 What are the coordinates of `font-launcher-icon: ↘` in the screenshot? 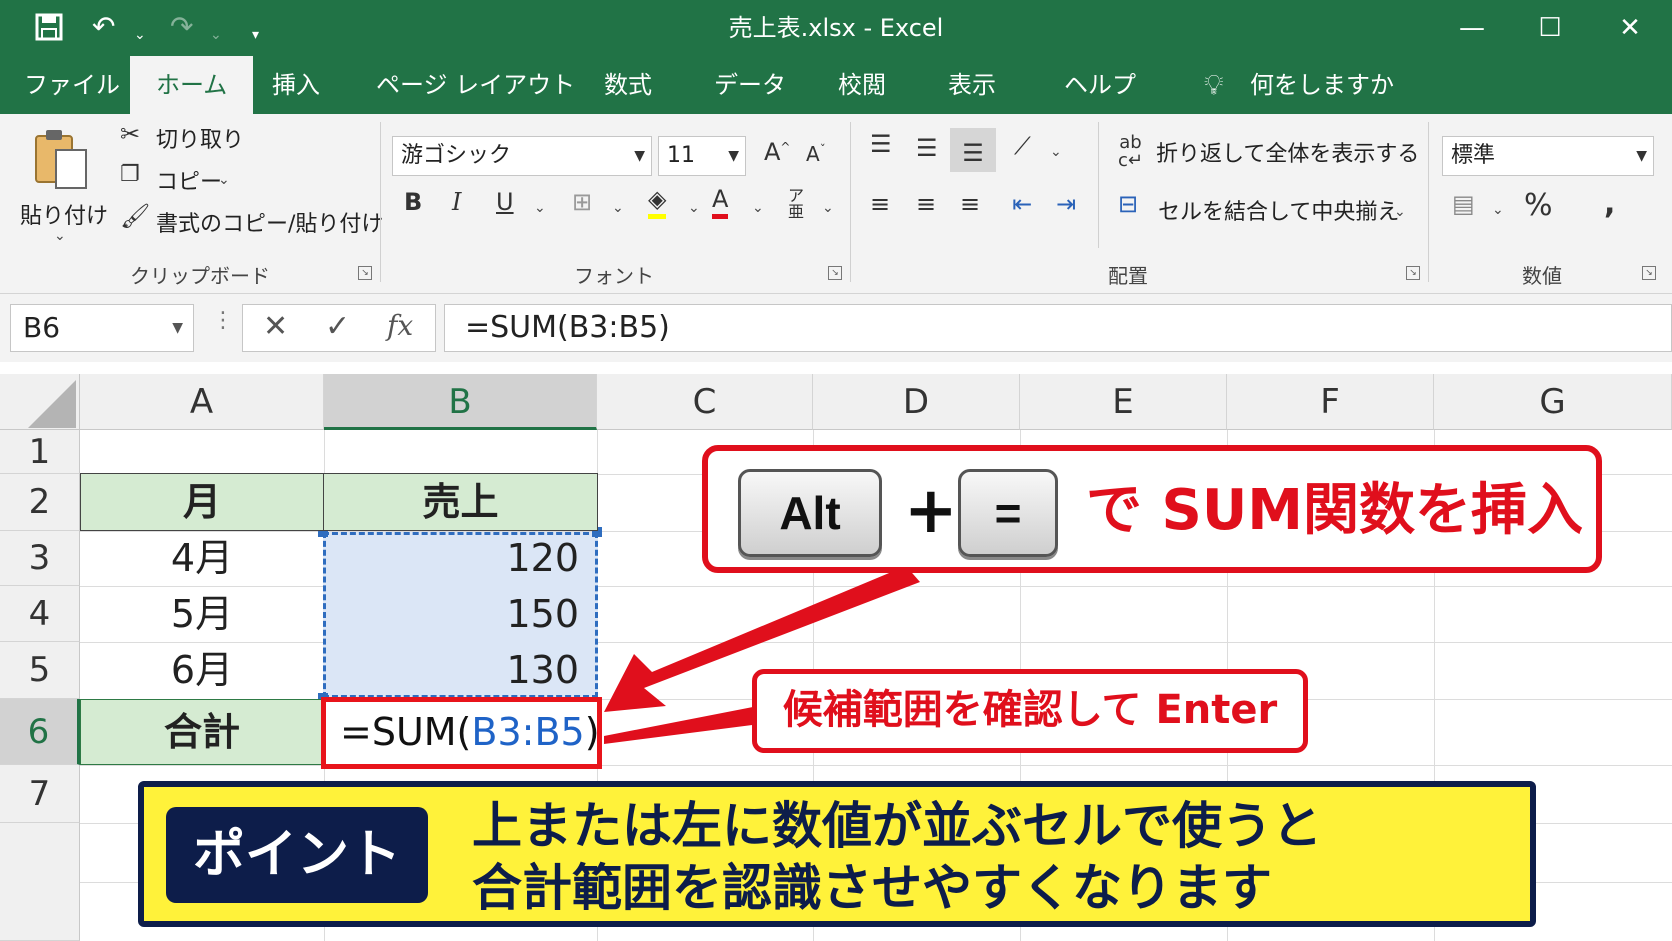 It's located at (835, 273).